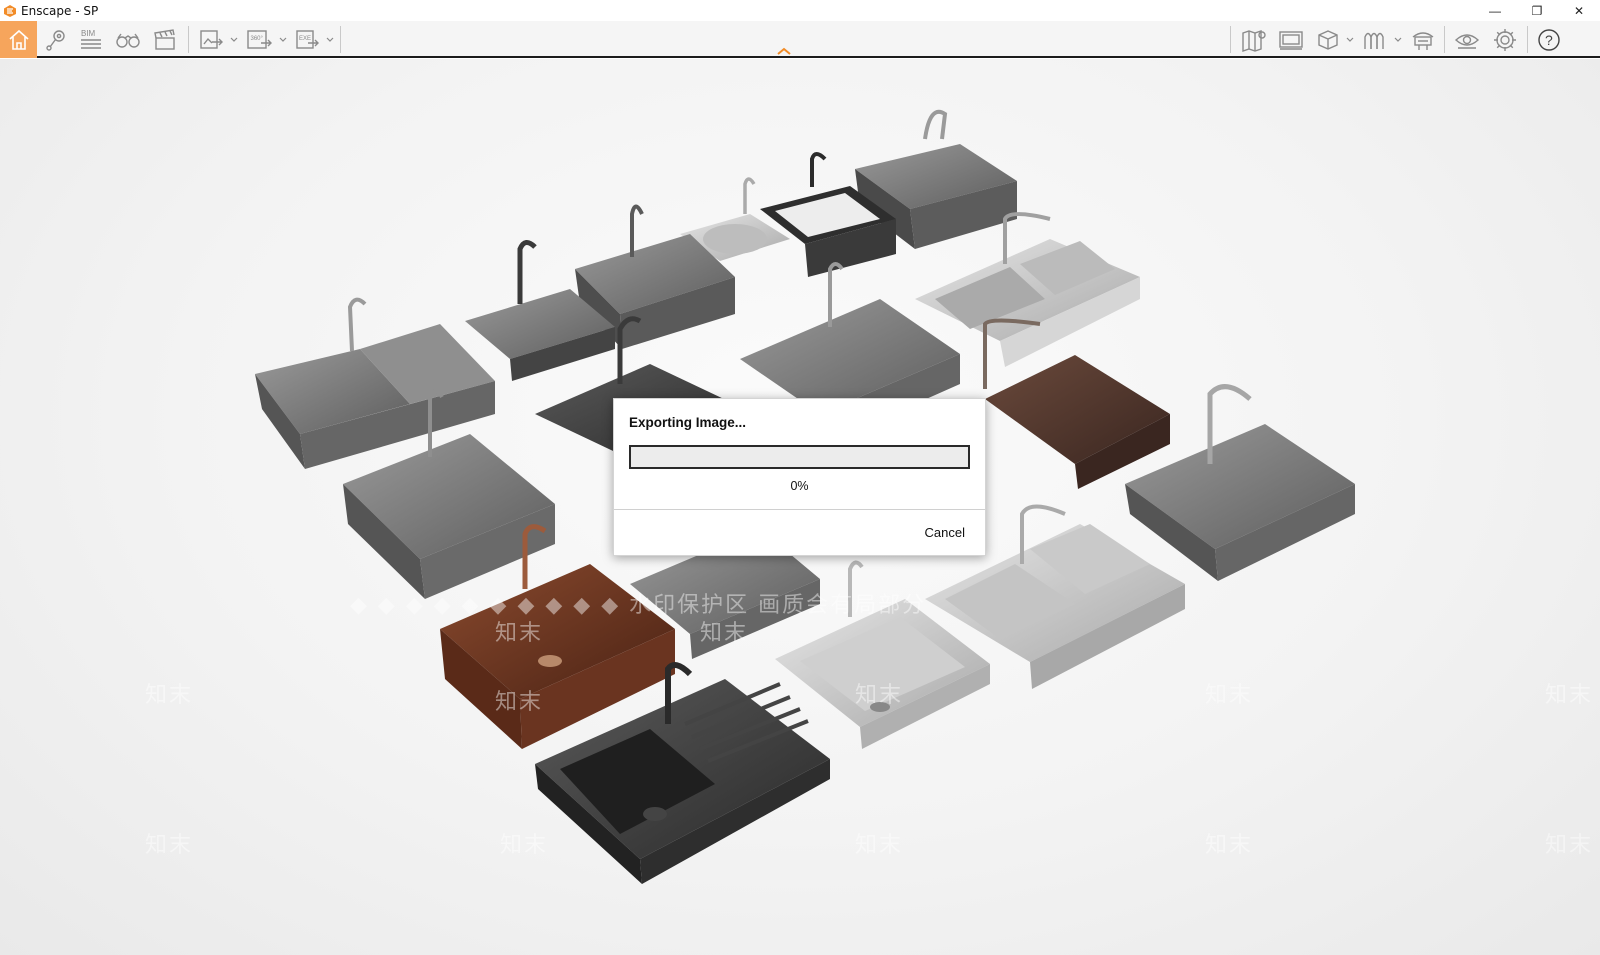  I want to click on export-progress-dialog: Exporting Image... 0% Cancel, so click(799, 477).